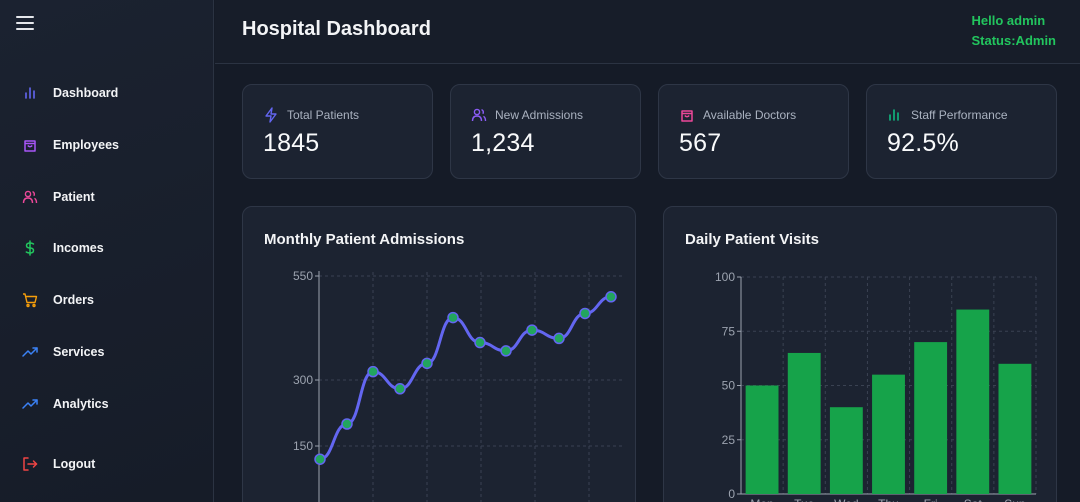 The image size is (1080, 502). Describe the element at coordinates (1014, 31) in the screenshot. I see `user-info: Hello admin Status:Admin` at that location.